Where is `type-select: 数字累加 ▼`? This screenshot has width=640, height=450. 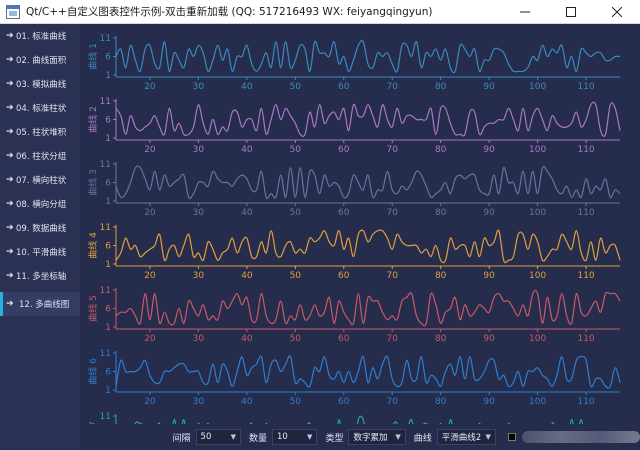
type-select: 数字累加 ▼ is located at coordinates (377, 437).